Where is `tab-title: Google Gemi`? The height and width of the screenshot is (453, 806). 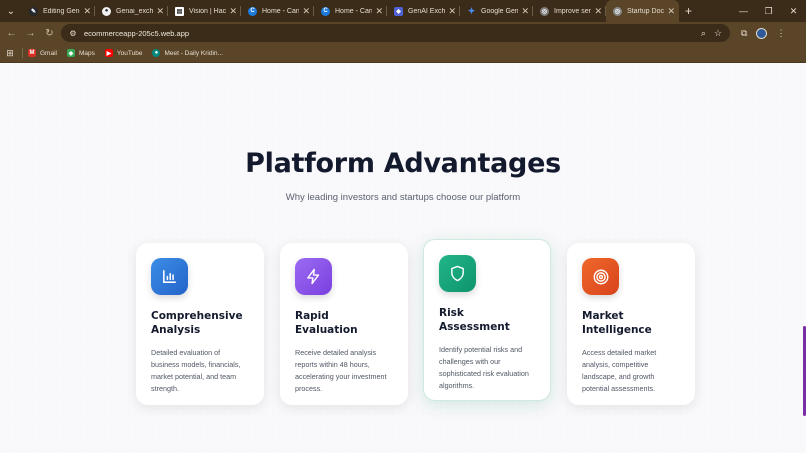
tab-title: Google Gemi is located at coordinates (500, 11).